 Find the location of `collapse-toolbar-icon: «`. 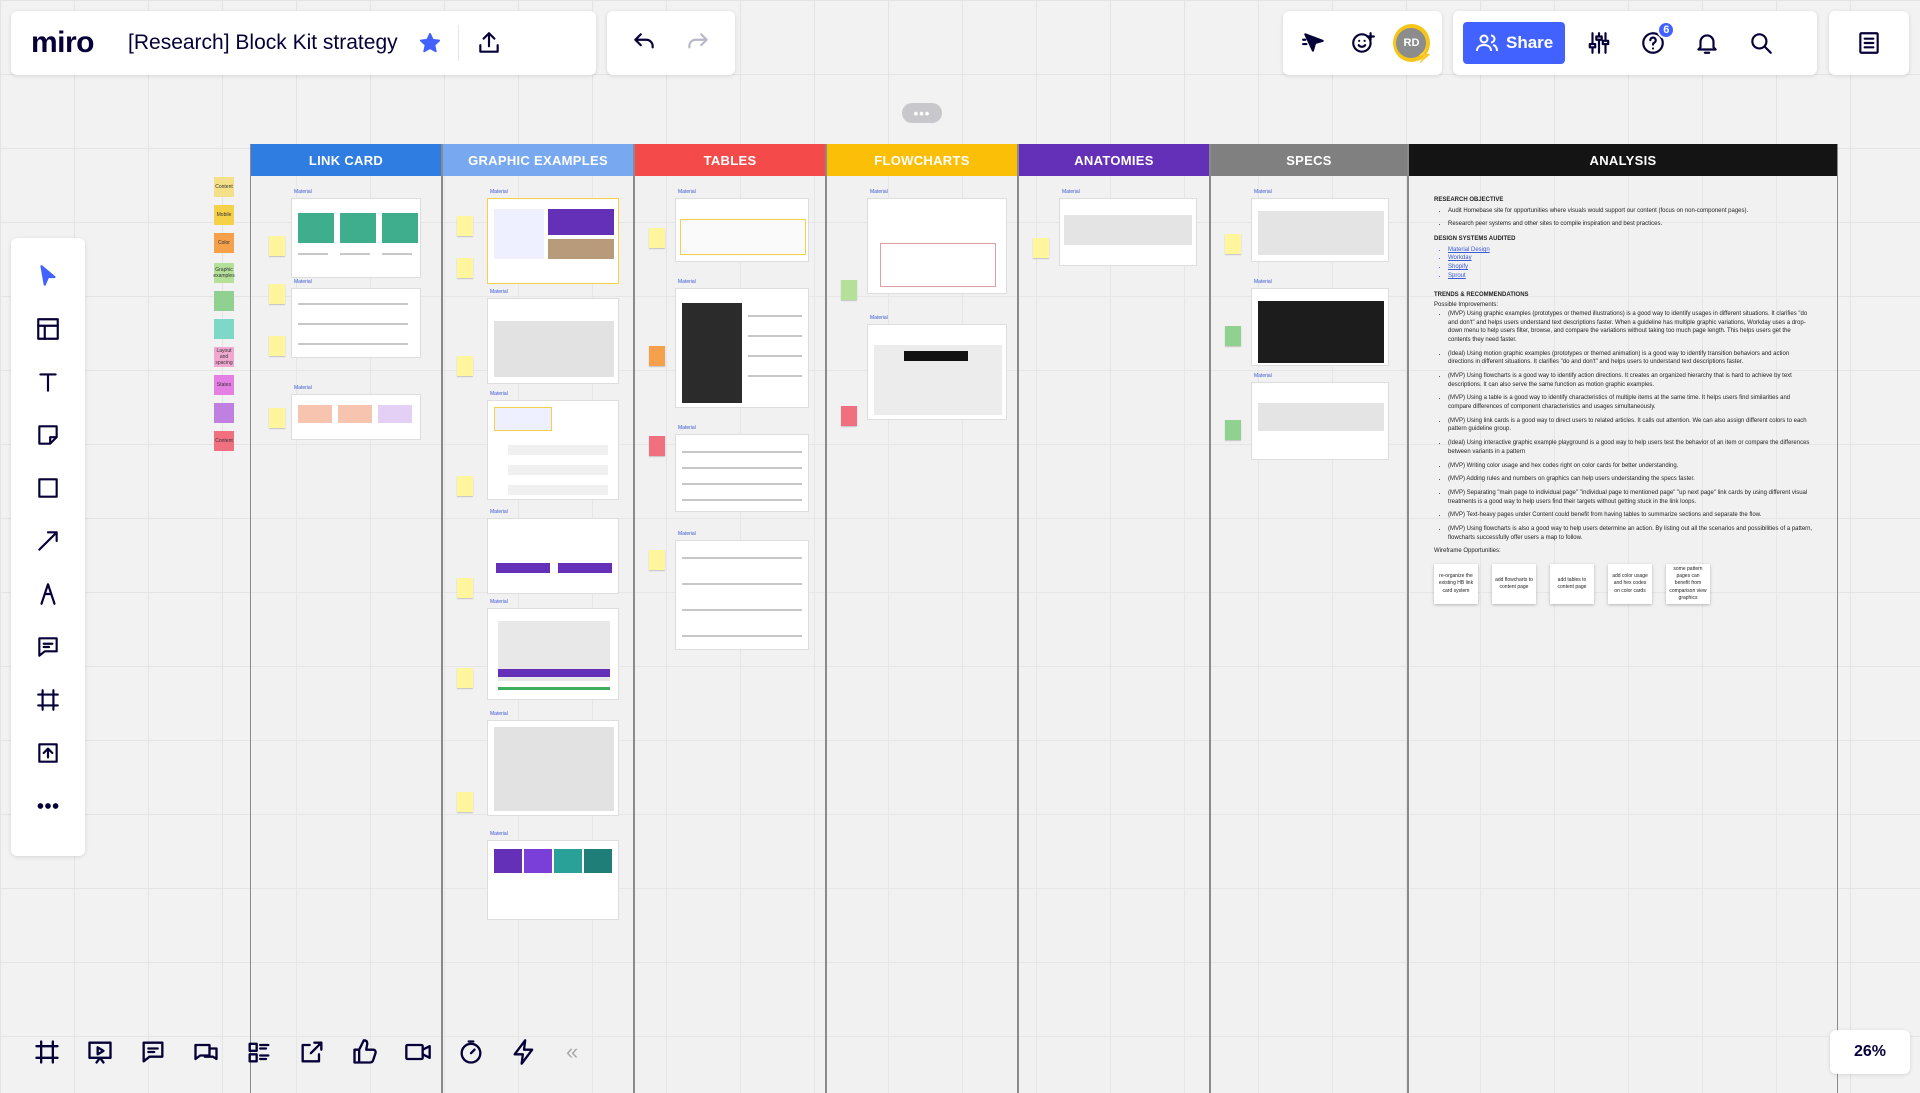

collapse-toolbar-icon: « is located at coordinates (572, 1052).